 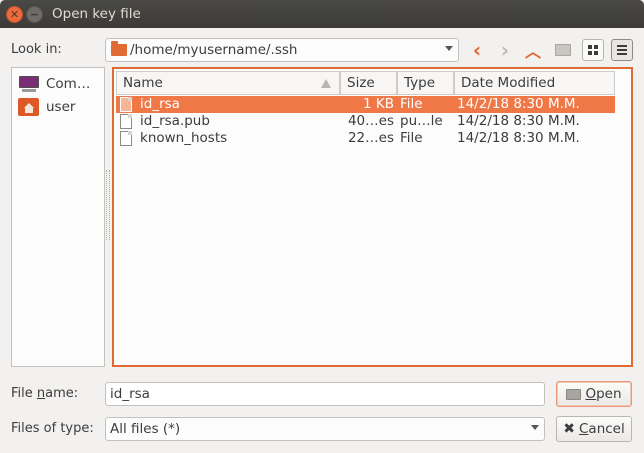 I want to click on computer-icon, so click(x=29, y=84).